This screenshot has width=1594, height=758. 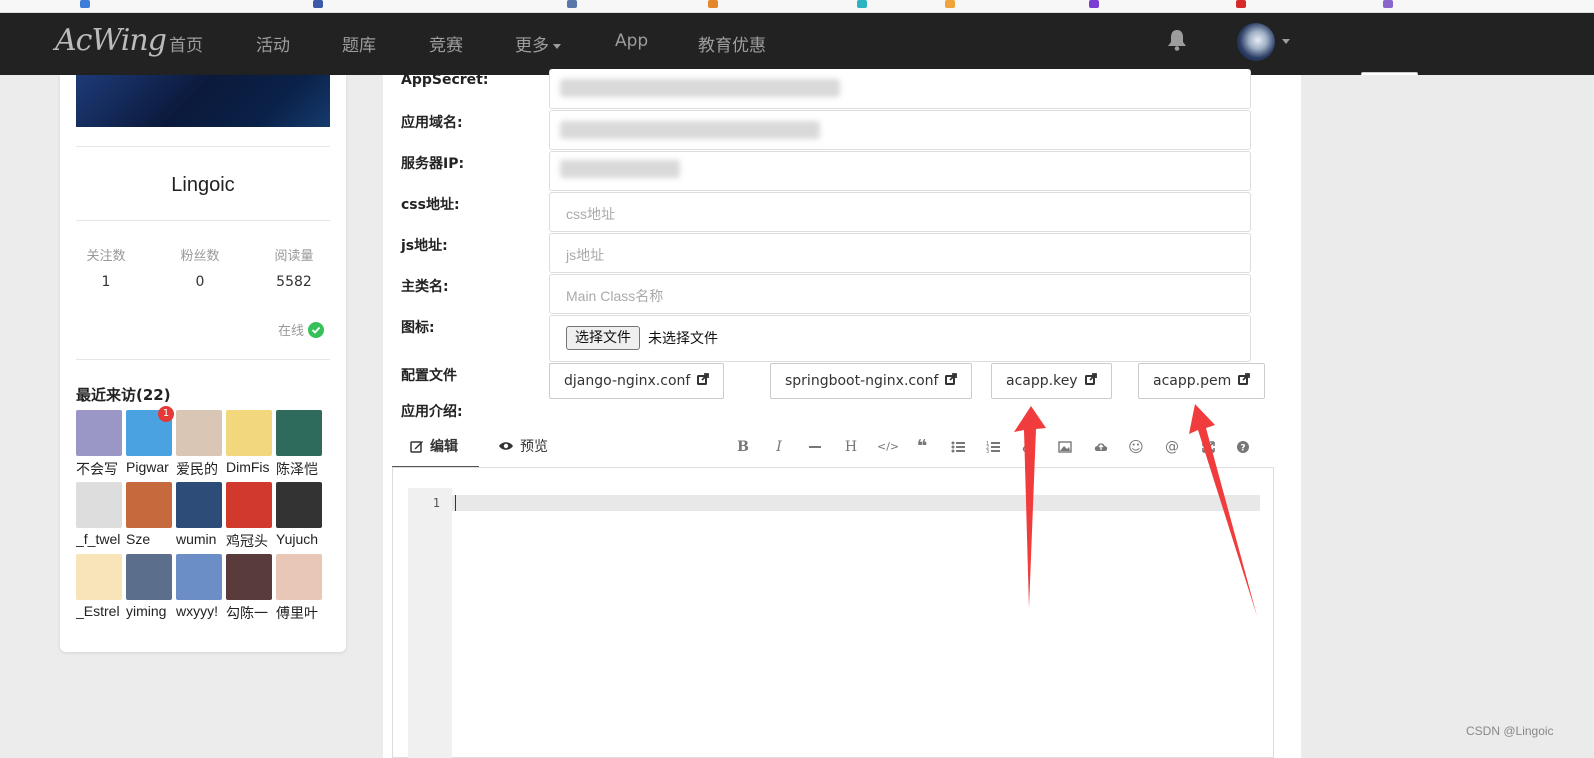 I want to click on link-icon, so click(x=1029, y=447).